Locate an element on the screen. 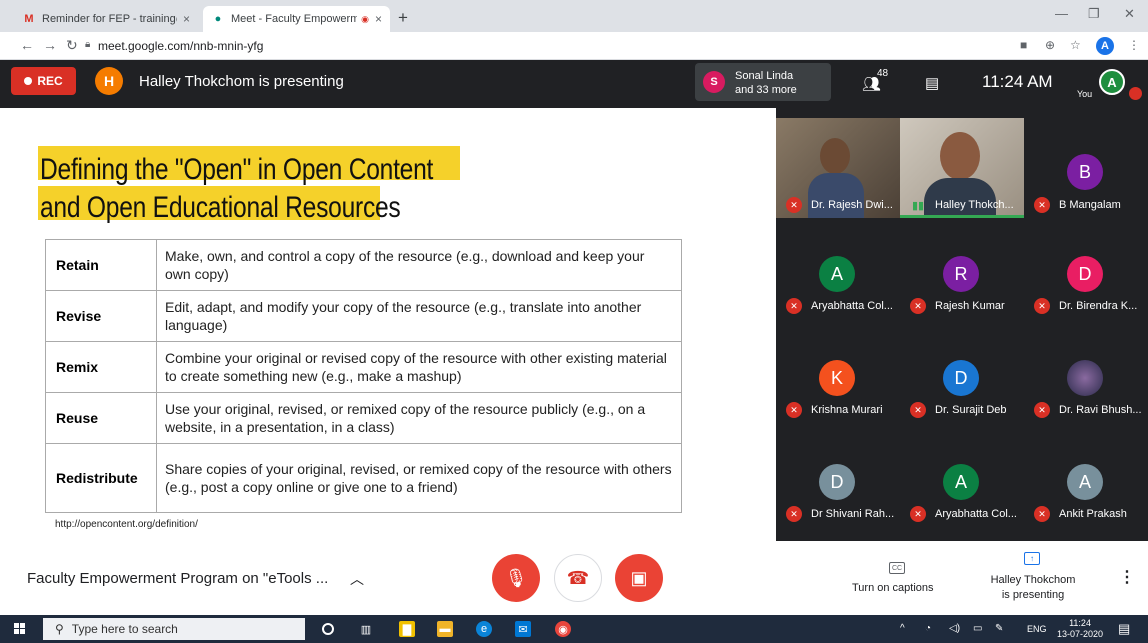 This screenshot has width=1148, height=643. presenting-text: Halley Thokchom is presenting is located at coordinates (241, 81).